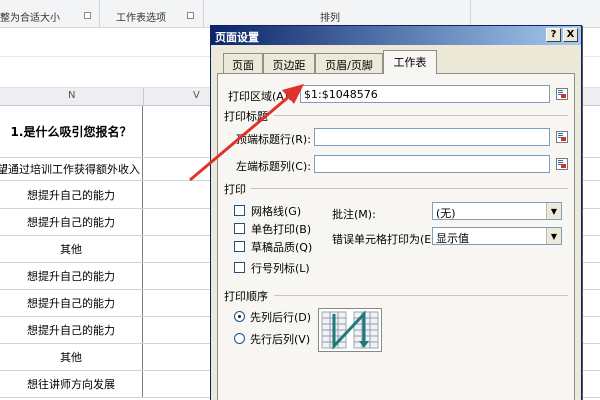 The width and height of the screenshot is (600, 400). What do you see at coordinates (196, 95) in the screenshot?
I see `column-v-header: V` at bounding box center [196, 95].